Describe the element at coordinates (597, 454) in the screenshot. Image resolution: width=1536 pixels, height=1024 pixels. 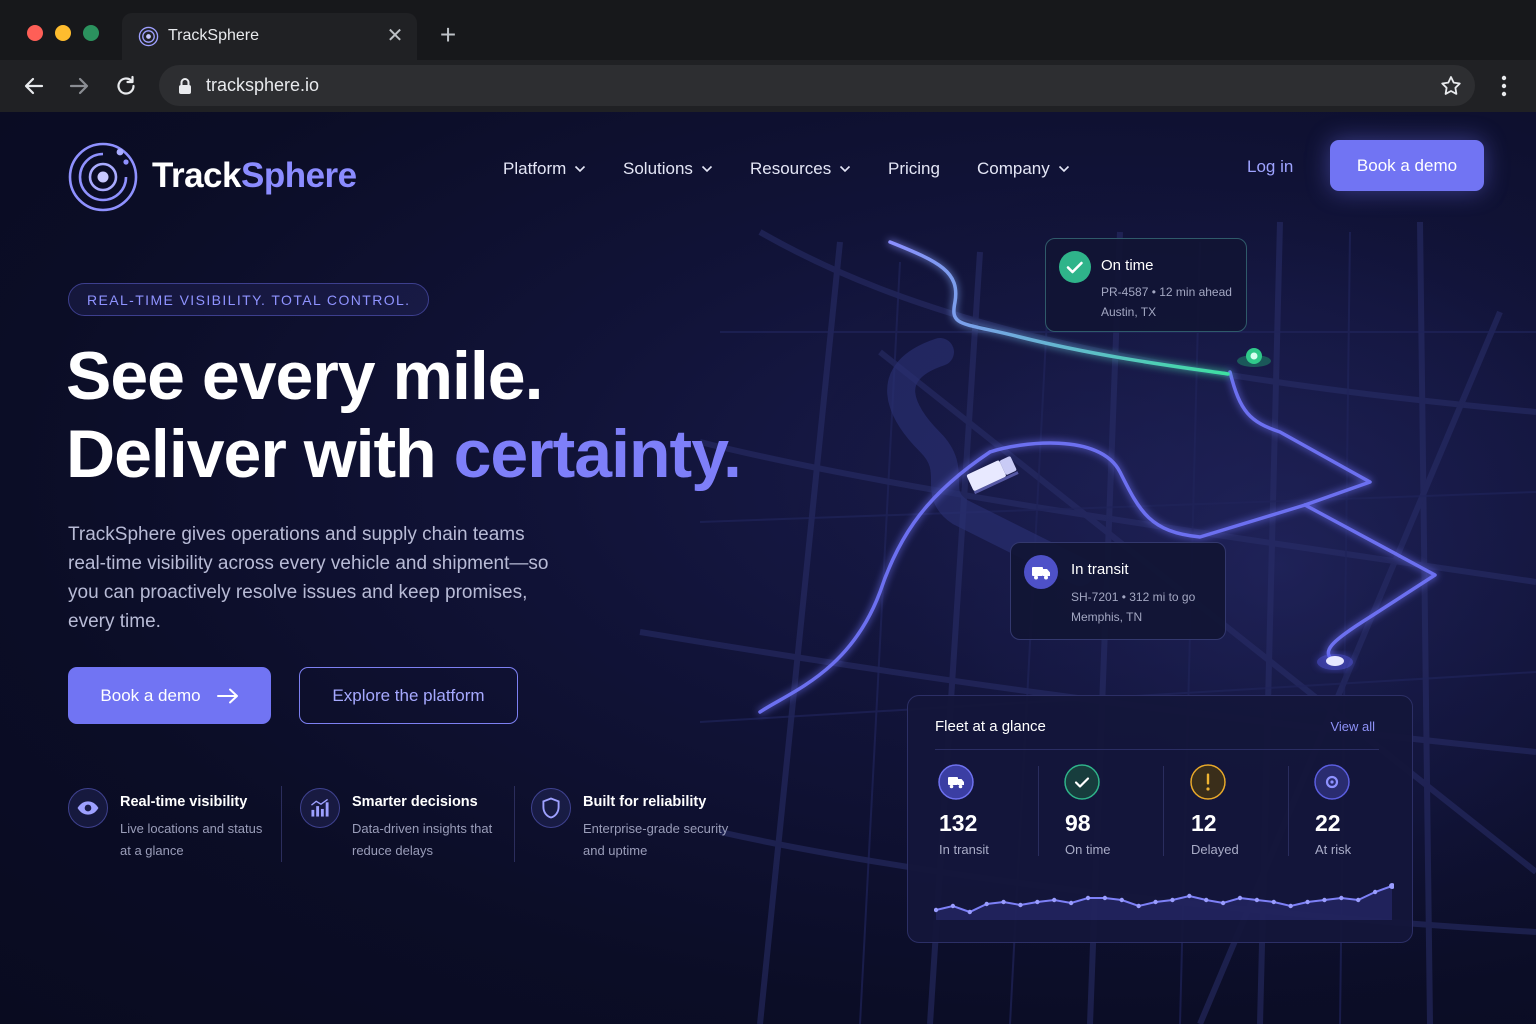
I see `headline-accent-word: certainty.` at that location.